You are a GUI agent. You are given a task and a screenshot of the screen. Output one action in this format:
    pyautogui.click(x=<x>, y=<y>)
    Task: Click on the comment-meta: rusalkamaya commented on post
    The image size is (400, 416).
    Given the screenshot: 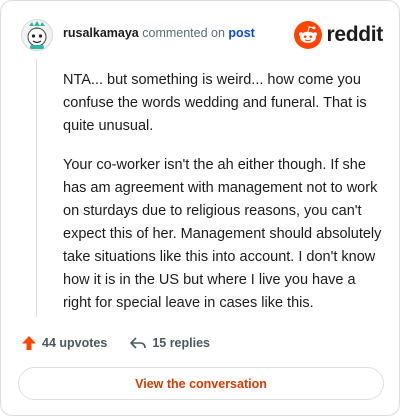 What is the action you would take?
    pyautogui.click(x=159, y=33)
    